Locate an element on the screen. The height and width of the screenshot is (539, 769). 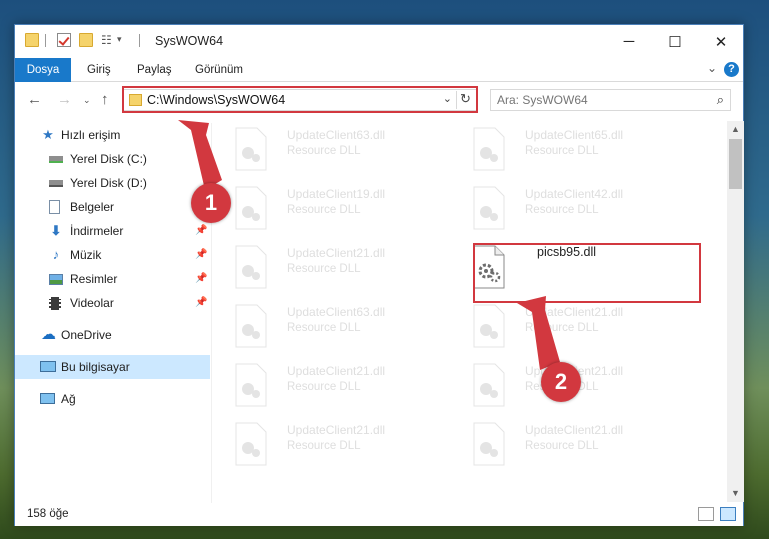
sidebar-item-label: OneDrive is located at coordinates (86, 335).